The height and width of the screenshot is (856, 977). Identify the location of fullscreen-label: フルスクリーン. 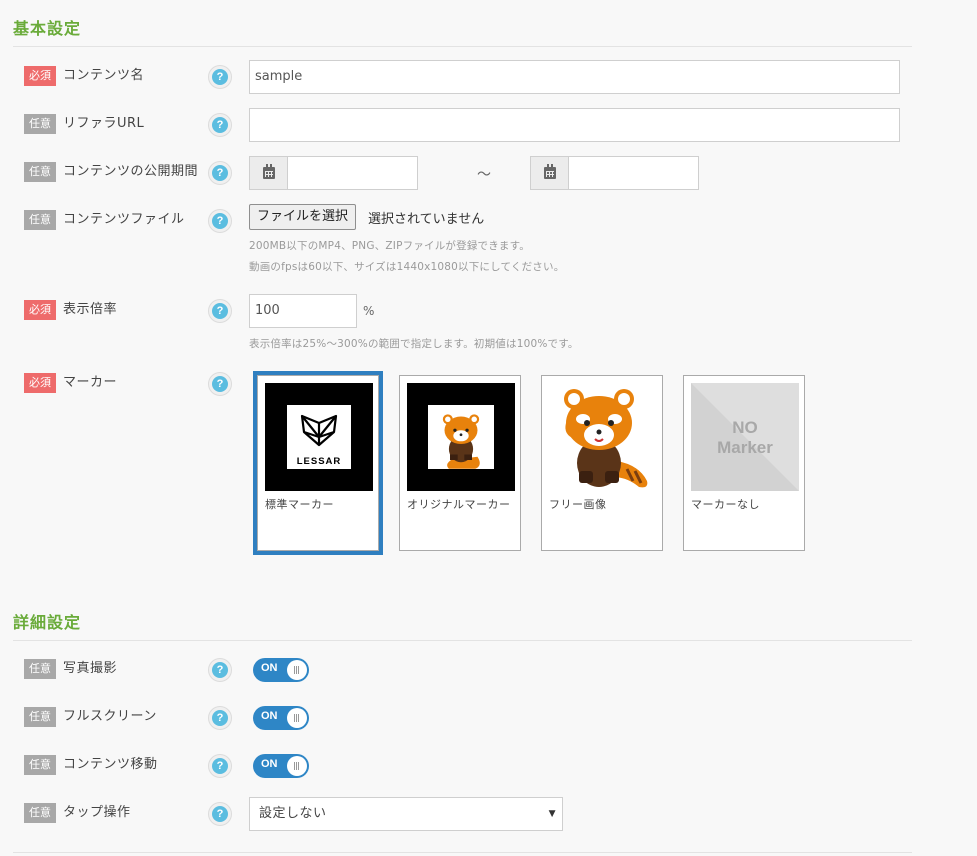
(110, 716).